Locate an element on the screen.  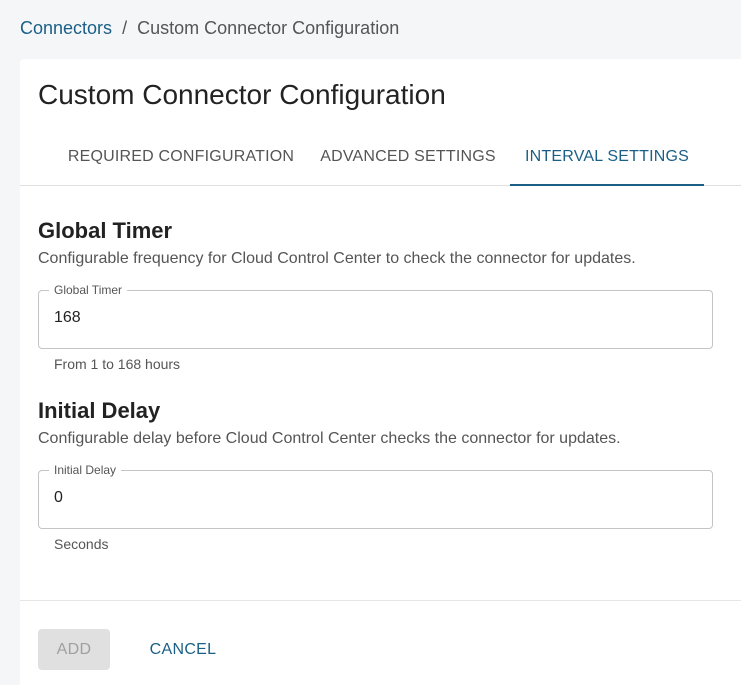
tab-advanced-settings: ADVANCED SETTINGS is located at coordinates (408, 157).